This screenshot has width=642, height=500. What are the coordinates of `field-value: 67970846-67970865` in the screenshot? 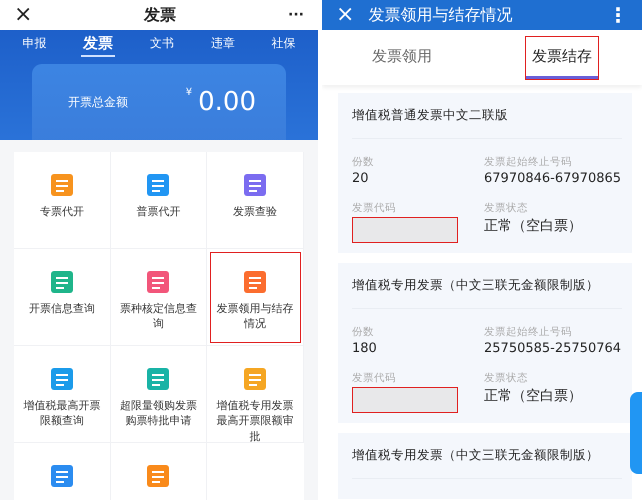 It's located at (553, 179).